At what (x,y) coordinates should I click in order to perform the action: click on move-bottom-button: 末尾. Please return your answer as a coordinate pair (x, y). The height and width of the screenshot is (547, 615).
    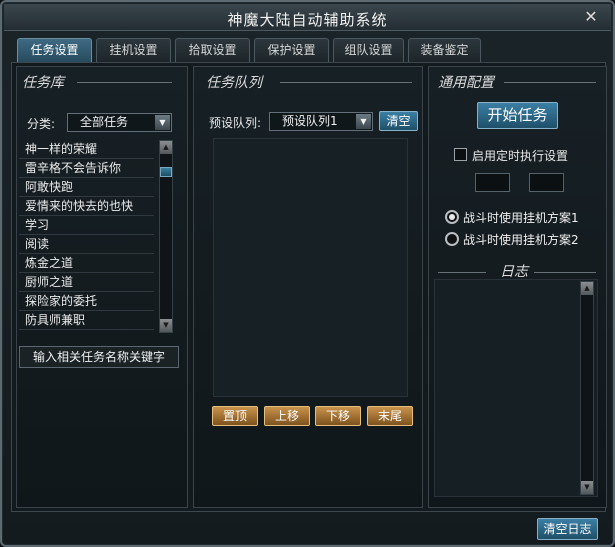
    Looking at the image, I should click on (390, 416).